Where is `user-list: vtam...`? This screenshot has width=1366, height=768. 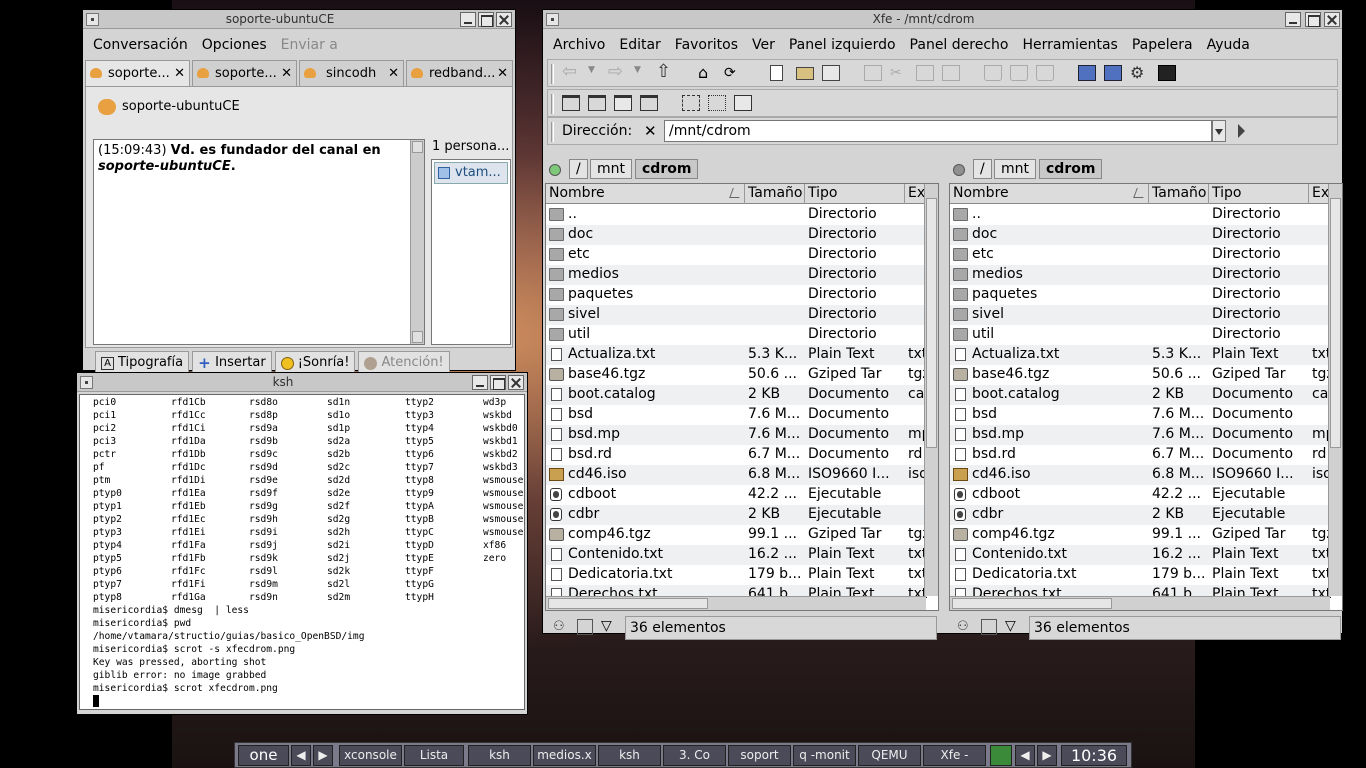 user-list: vtam... is located at coordinates (471, 252).